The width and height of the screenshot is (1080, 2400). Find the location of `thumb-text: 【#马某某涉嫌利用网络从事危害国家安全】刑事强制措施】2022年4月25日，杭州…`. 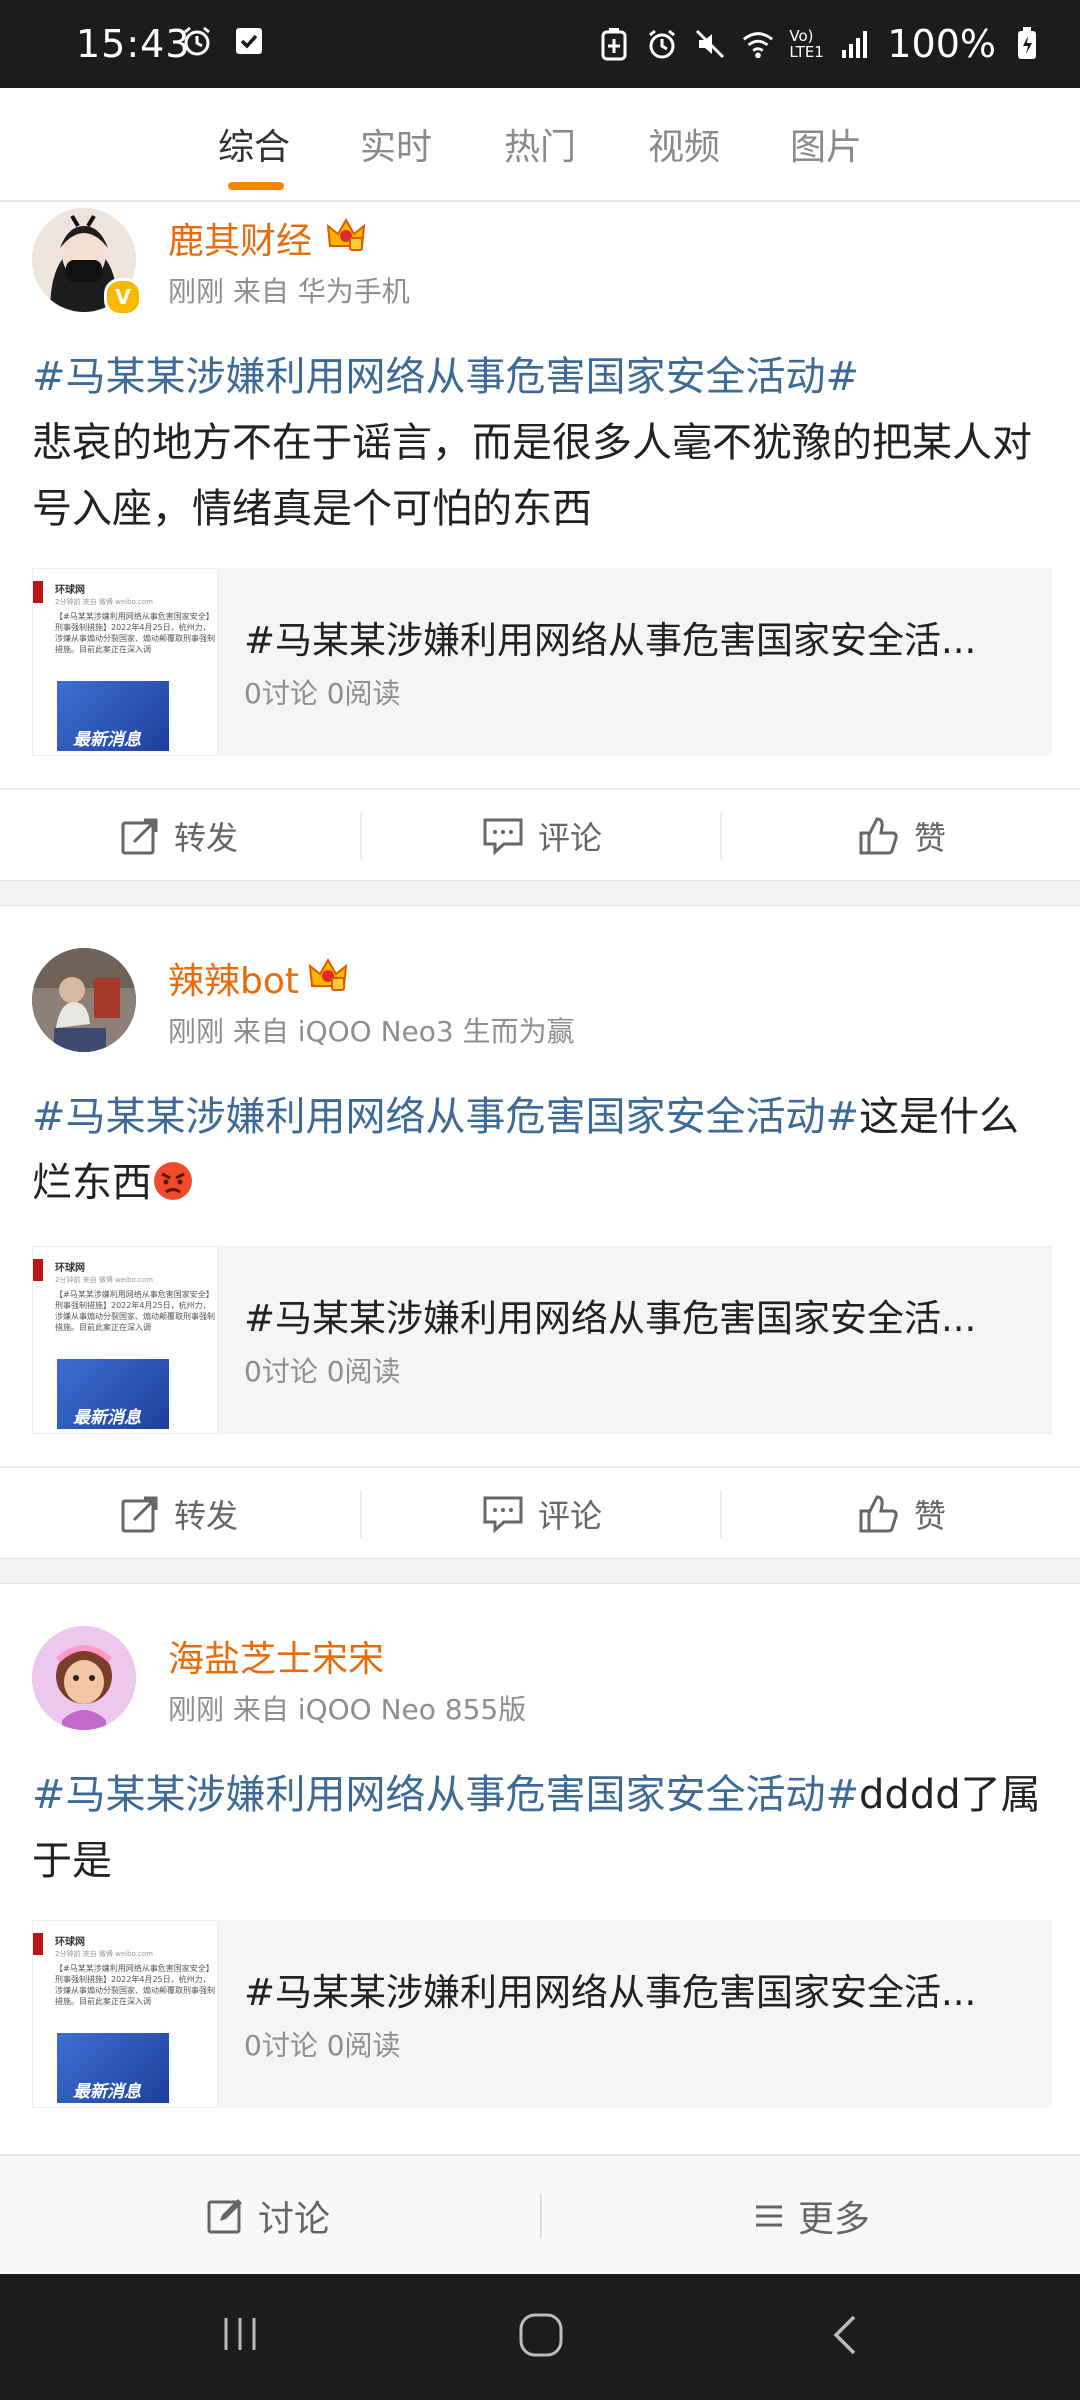

thumb-text: 【#马某某涉嫌利用网络从事危害国家安全】刑事强制措施】2022年4月25日，杭州… is located at coordinates (135, 1985).